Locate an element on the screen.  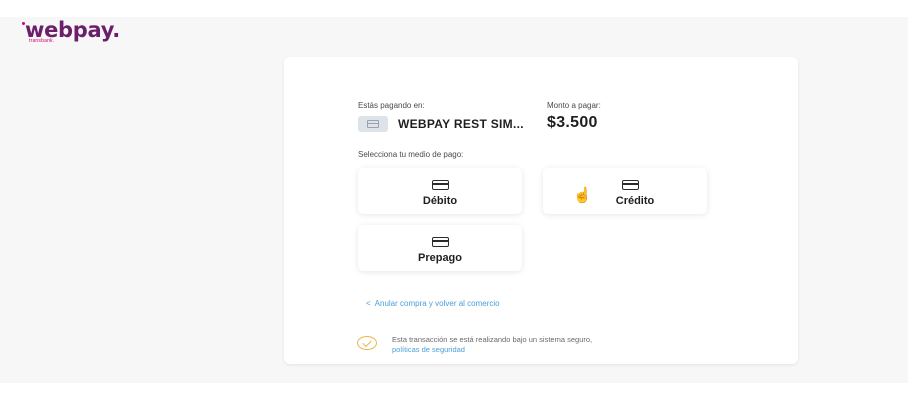
cancel-purchase-link: < Anular compra y volver al comercio is located at coordinates (433, 303).